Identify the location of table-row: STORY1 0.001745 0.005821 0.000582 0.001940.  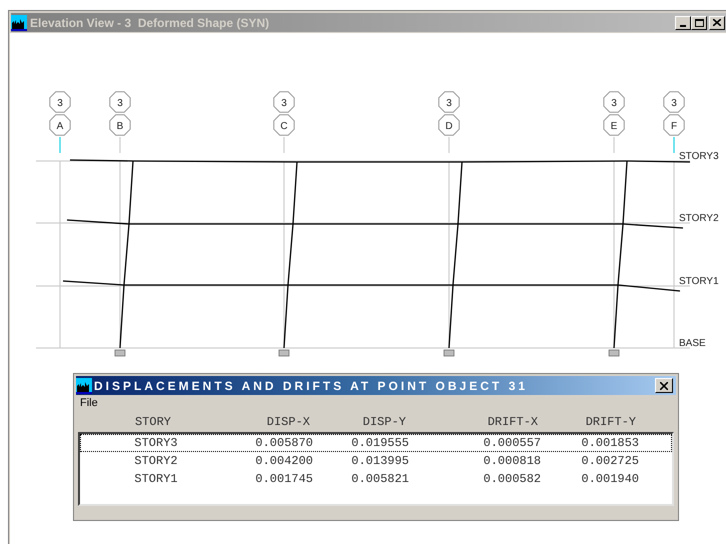
(376, 479).